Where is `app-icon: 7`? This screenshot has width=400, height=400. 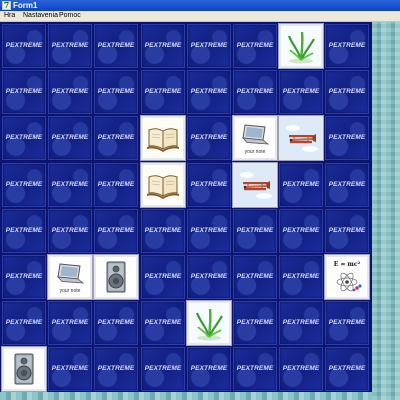
app-icon: 7 is located at coordinates (6, 5).